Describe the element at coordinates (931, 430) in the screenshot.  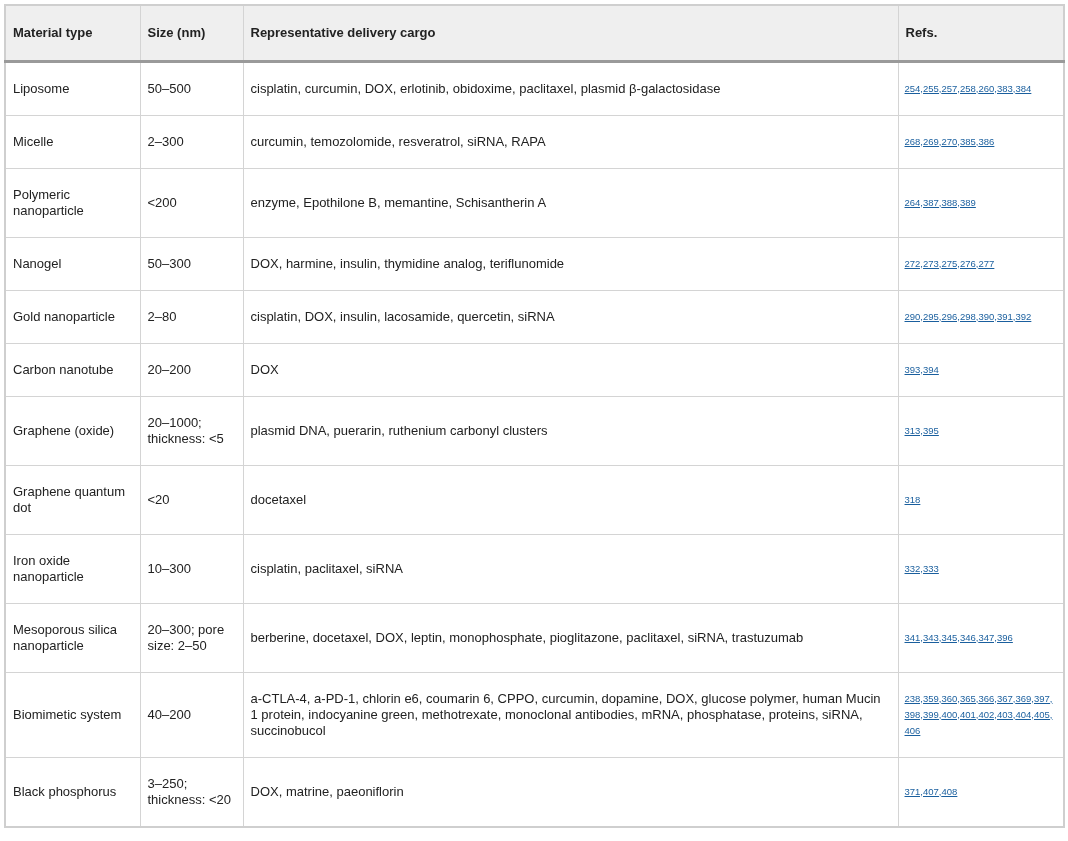
I see `reference-link: 395` at that location.